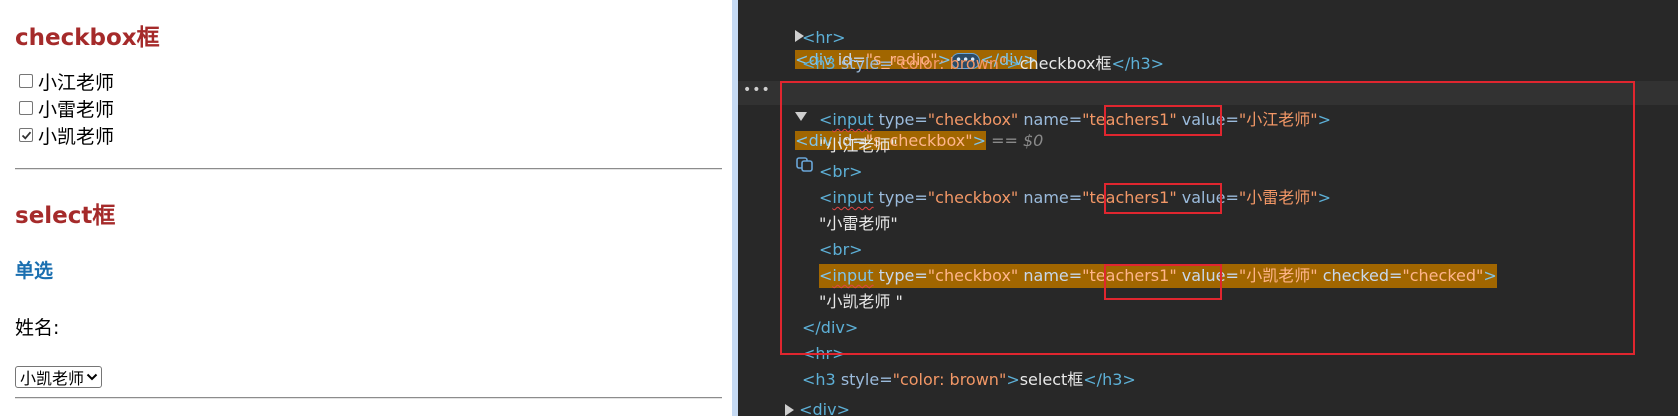  What do you see at coordinates (26, 108) in the screenshot?
I see `checkbox-xiaolei` at bounding box center [26, 108].